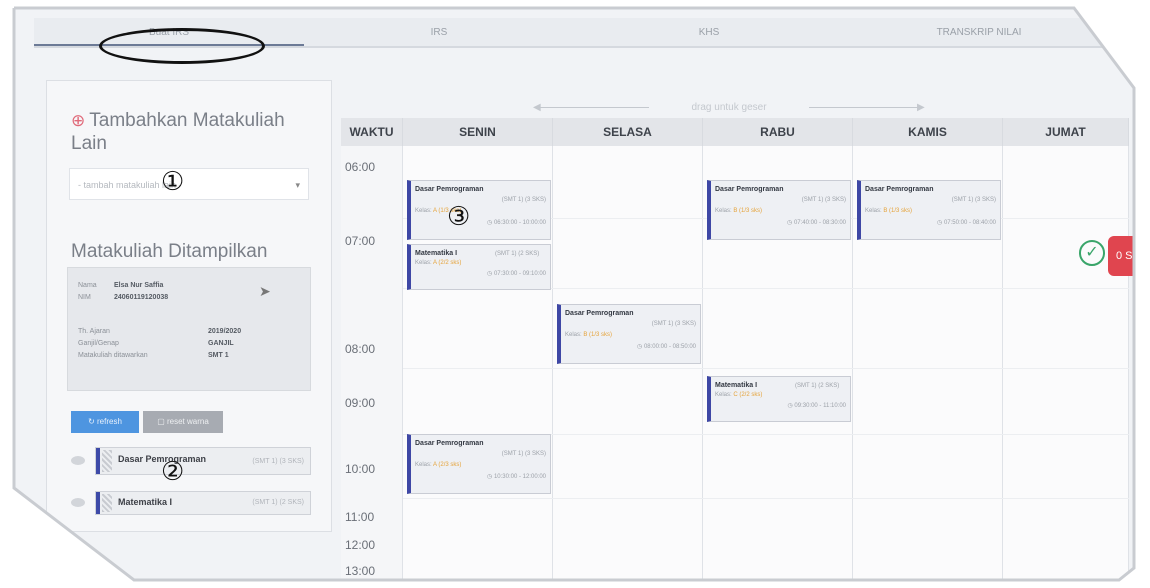  I want to click on header-kamis: KAMIS, so click(928, 132).